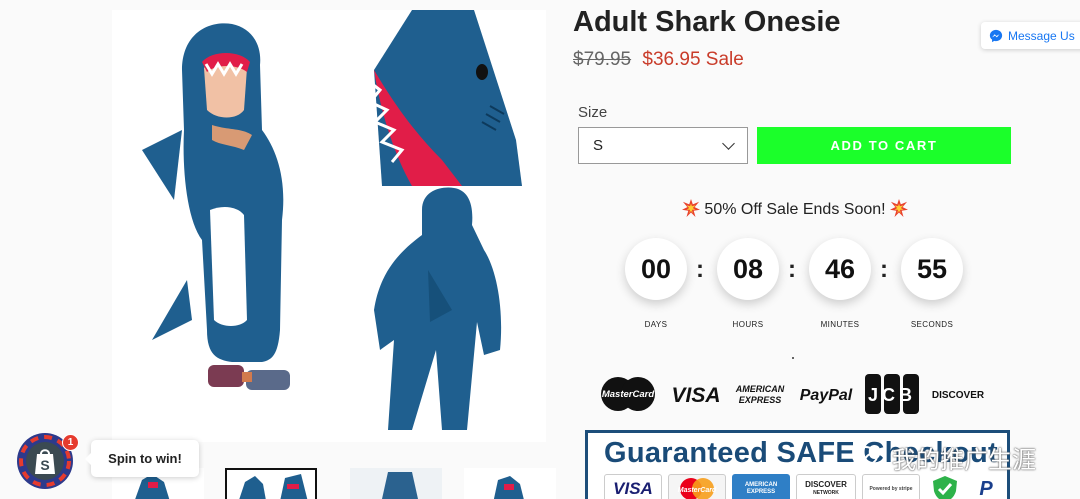 The height and width of the screenshot is (499, 1080). I want to click on visa-logo-icon: VISA, so click(695, 395).